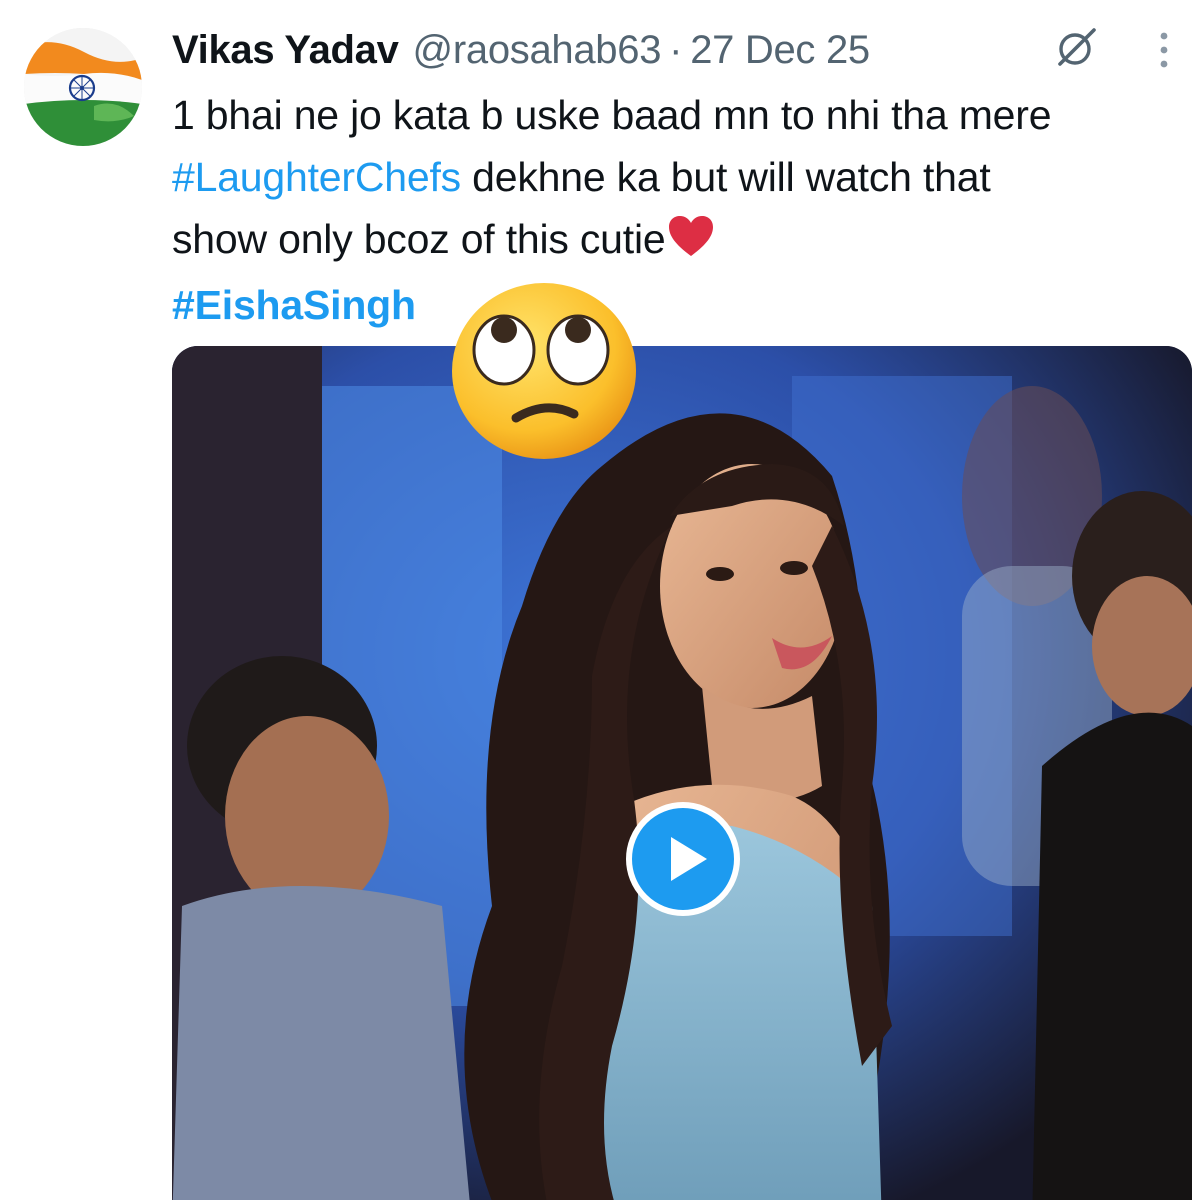 The image size is (1192, 1200). What do you see at coordinates (316, 177) in the screenshot?
I see `hashtag-laughterchefs: #LaughterChefs` at bounding box center [316, 177].